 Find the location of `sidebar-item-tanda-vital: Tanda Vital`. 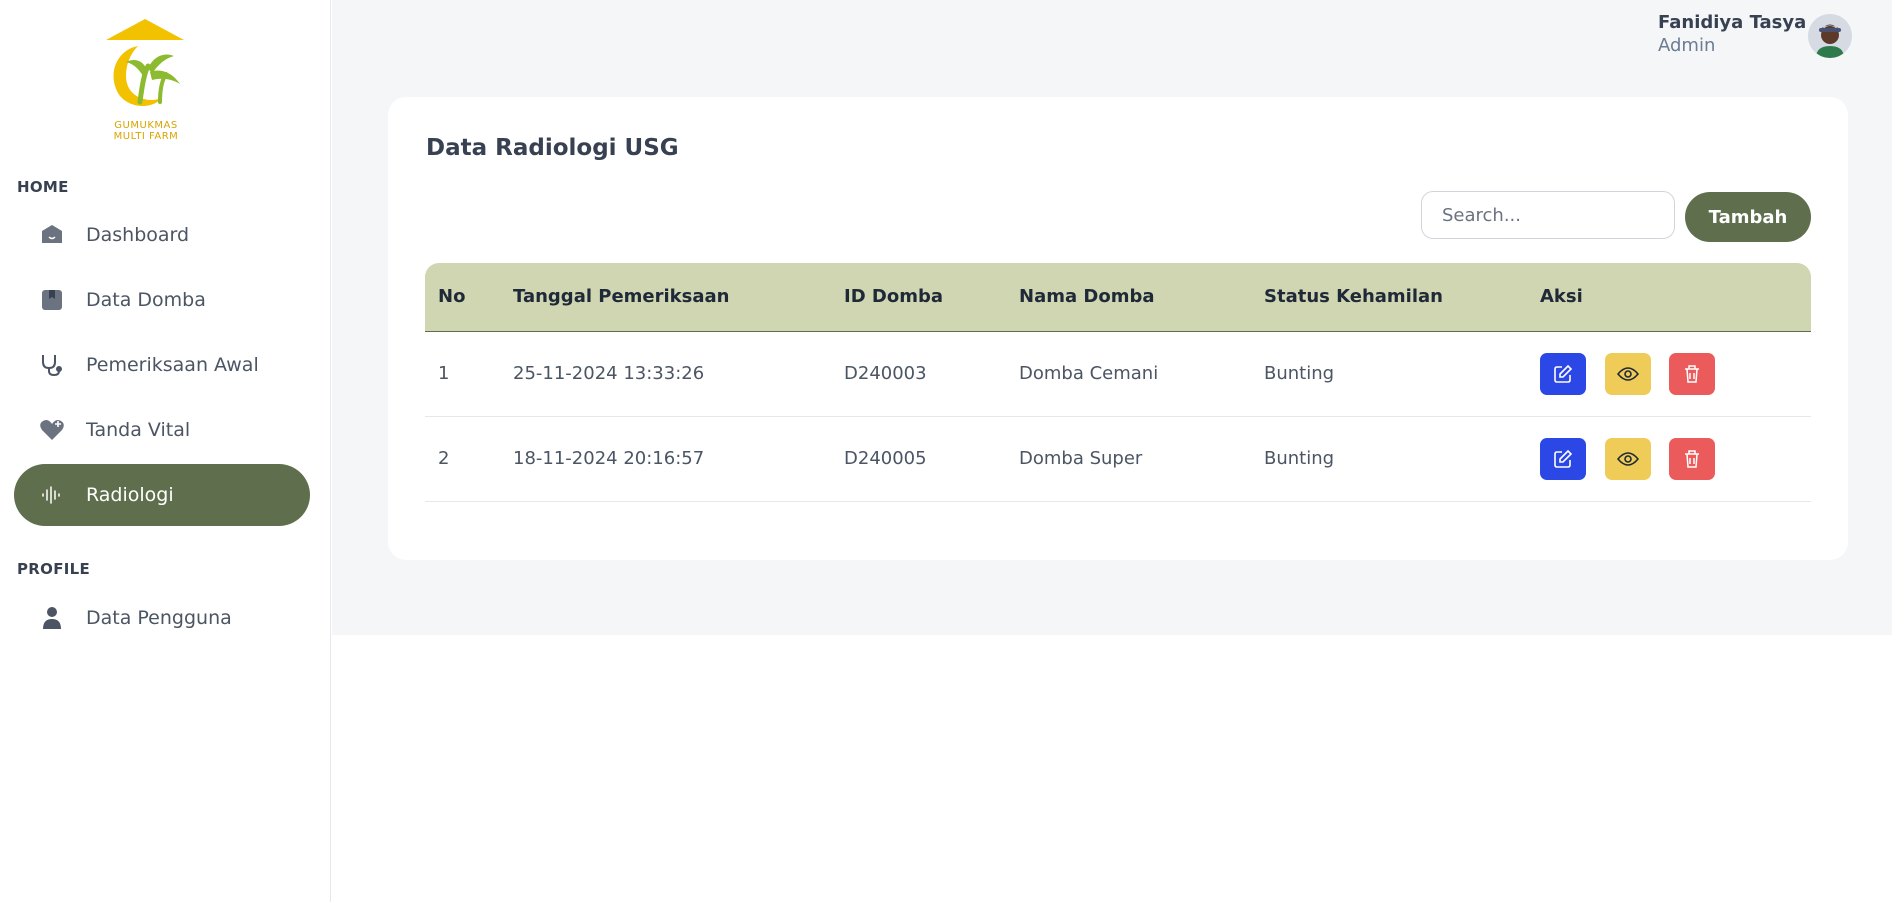

sidebar-item-tanda-vital: Tanda Vital is located at coordinates (162, 430).